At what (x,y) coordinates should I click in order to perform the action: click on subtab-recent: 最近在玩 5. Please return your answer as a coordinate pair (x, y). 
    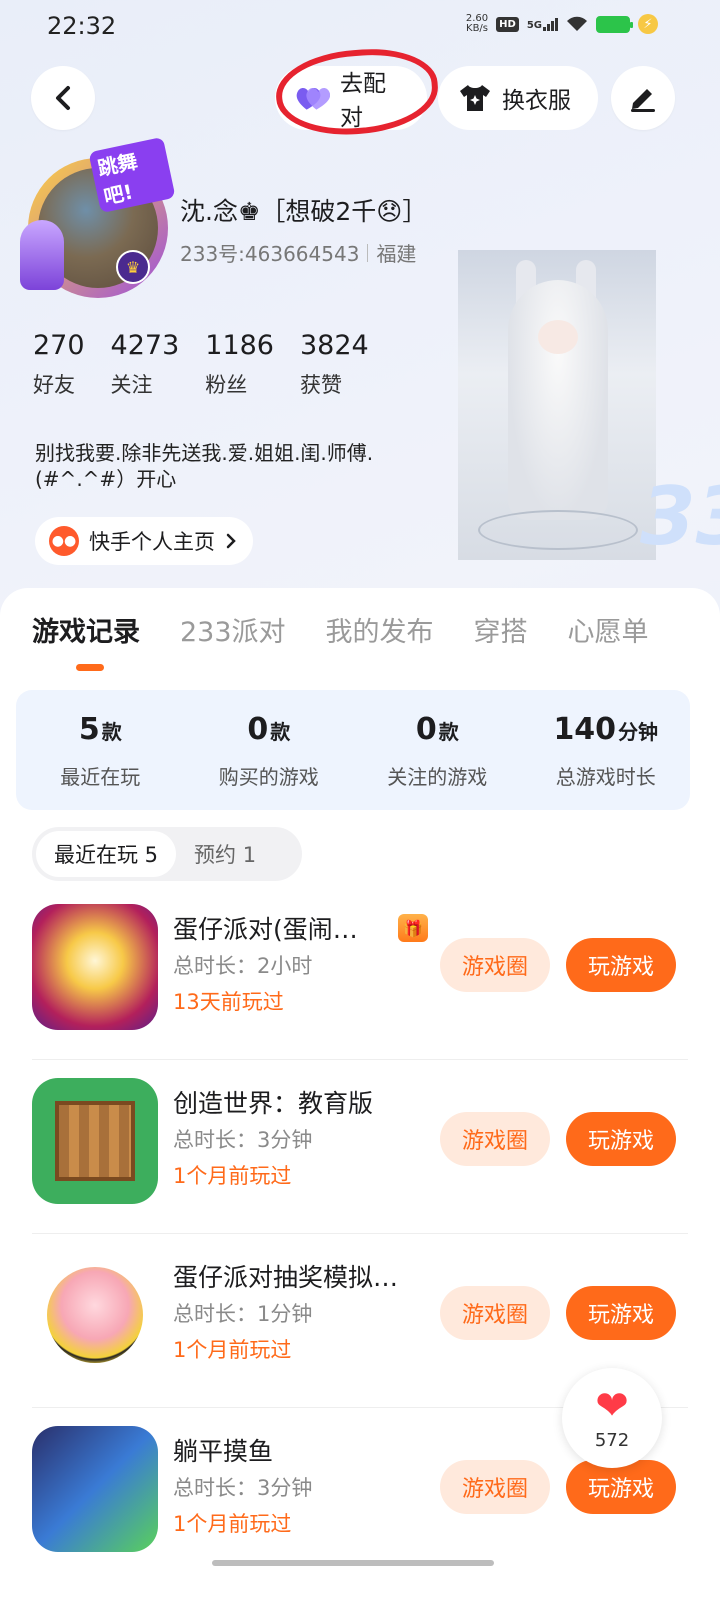
    Looking at the image, I should click on (106, 854).